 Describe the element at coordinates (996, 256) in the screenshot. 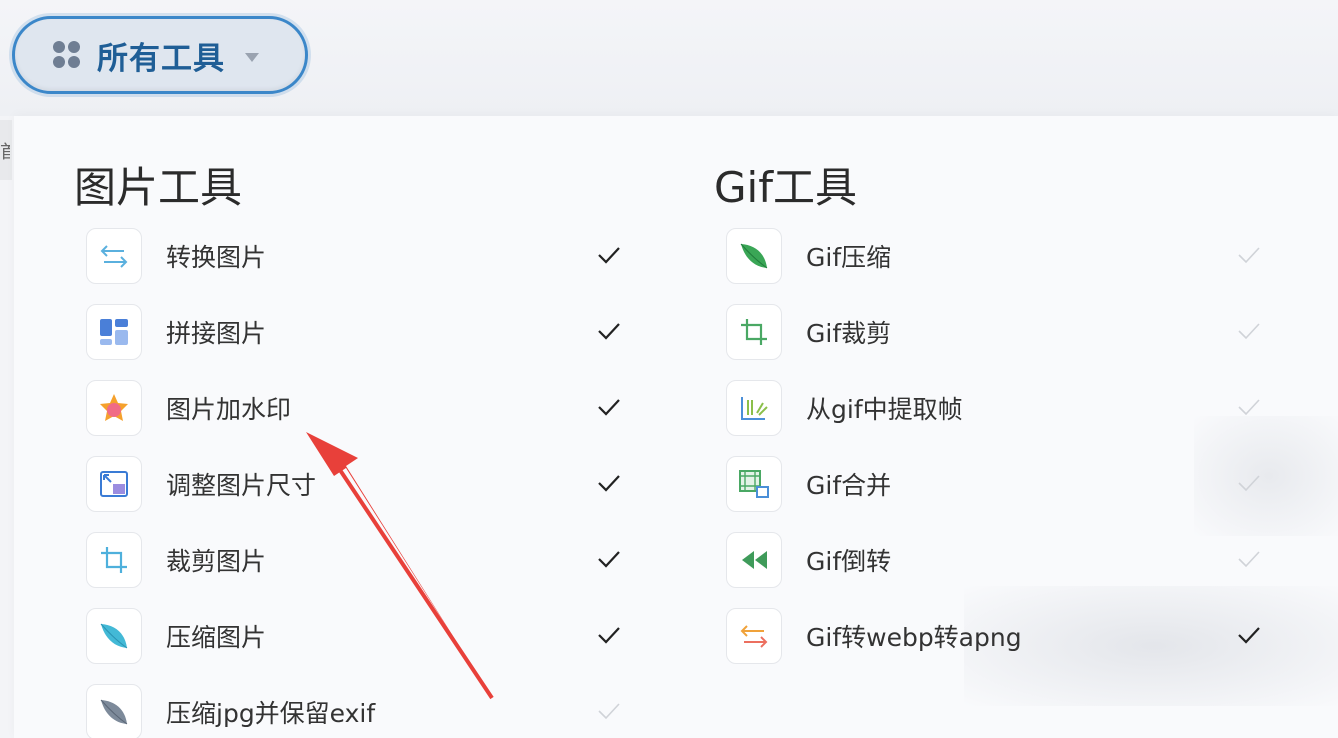

I see `menu-item-gif-compress: Gif压缩` at that location.